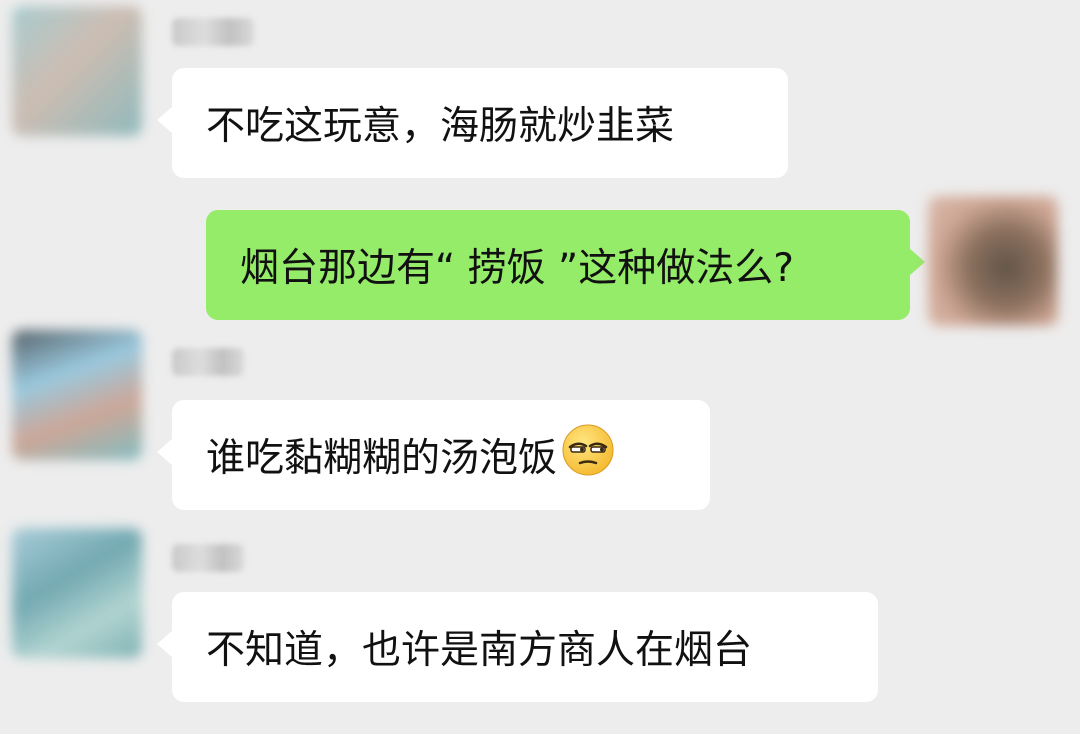 This screenshot has height=734, width=1080. I want to click on message-text: 不吃这玩意，海肠就炒韭菜, so click(440, 126).